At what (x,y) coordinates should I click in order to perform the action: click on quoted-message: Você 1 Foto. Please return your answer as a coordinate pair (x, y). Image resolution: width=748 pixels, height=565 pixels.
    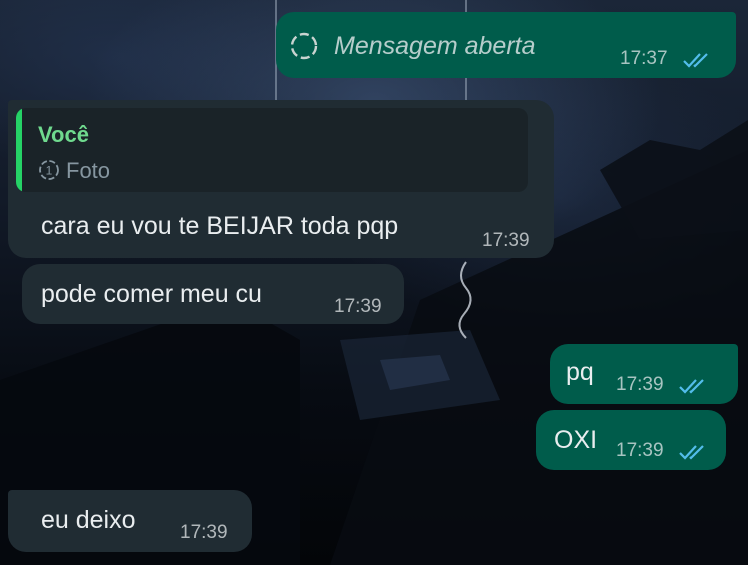
    Looking at the image, I should click on (272, 150).